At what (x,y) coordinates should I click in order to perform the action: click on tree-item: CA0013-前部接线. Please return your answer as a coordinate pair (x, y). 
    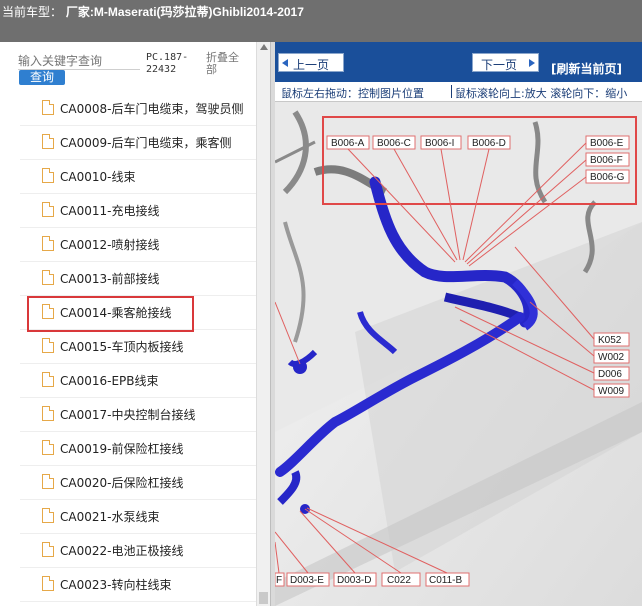
    Looking at the image, I should click on (138, 279).